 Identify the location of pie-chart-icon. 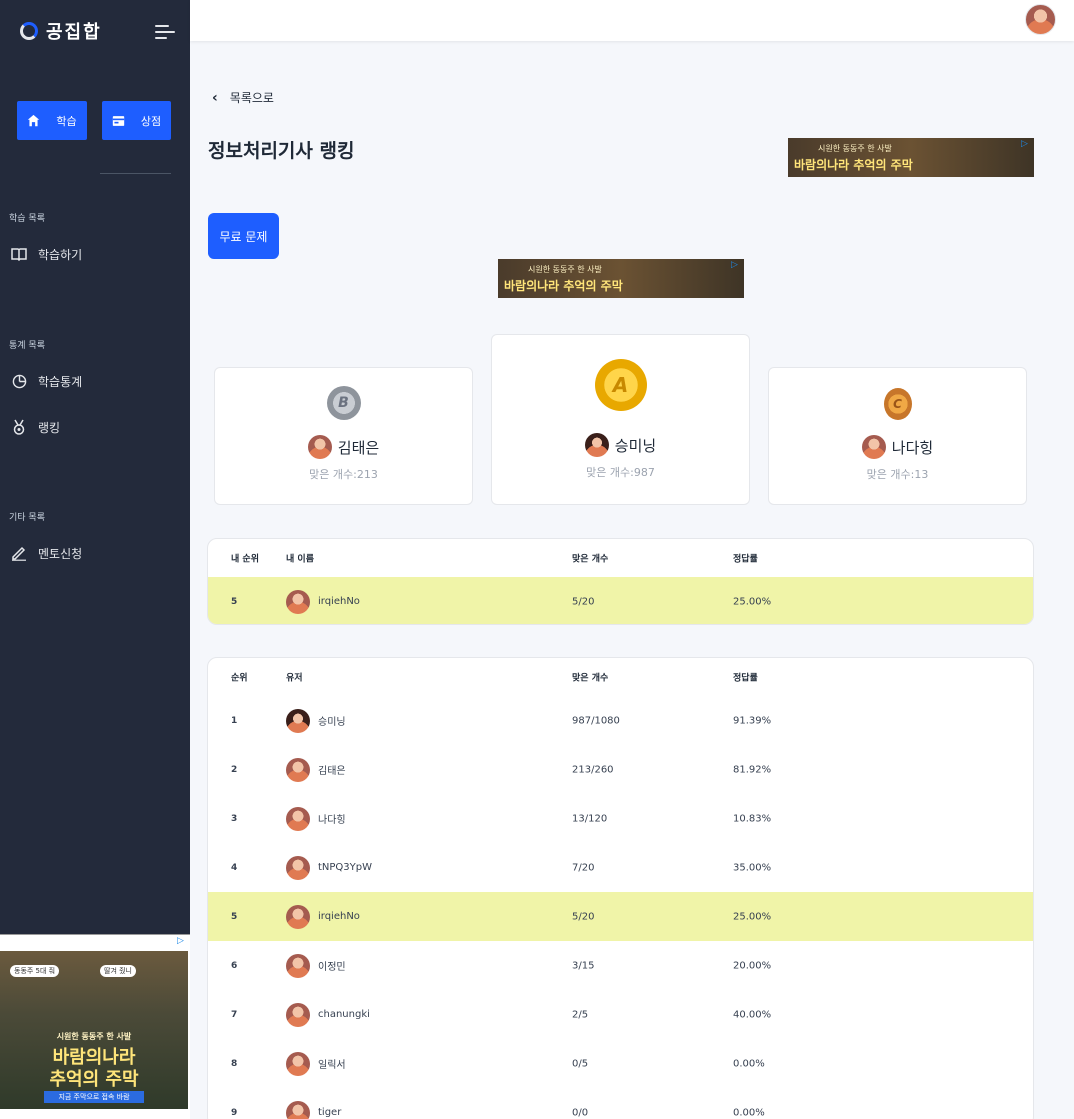
(19, 381).